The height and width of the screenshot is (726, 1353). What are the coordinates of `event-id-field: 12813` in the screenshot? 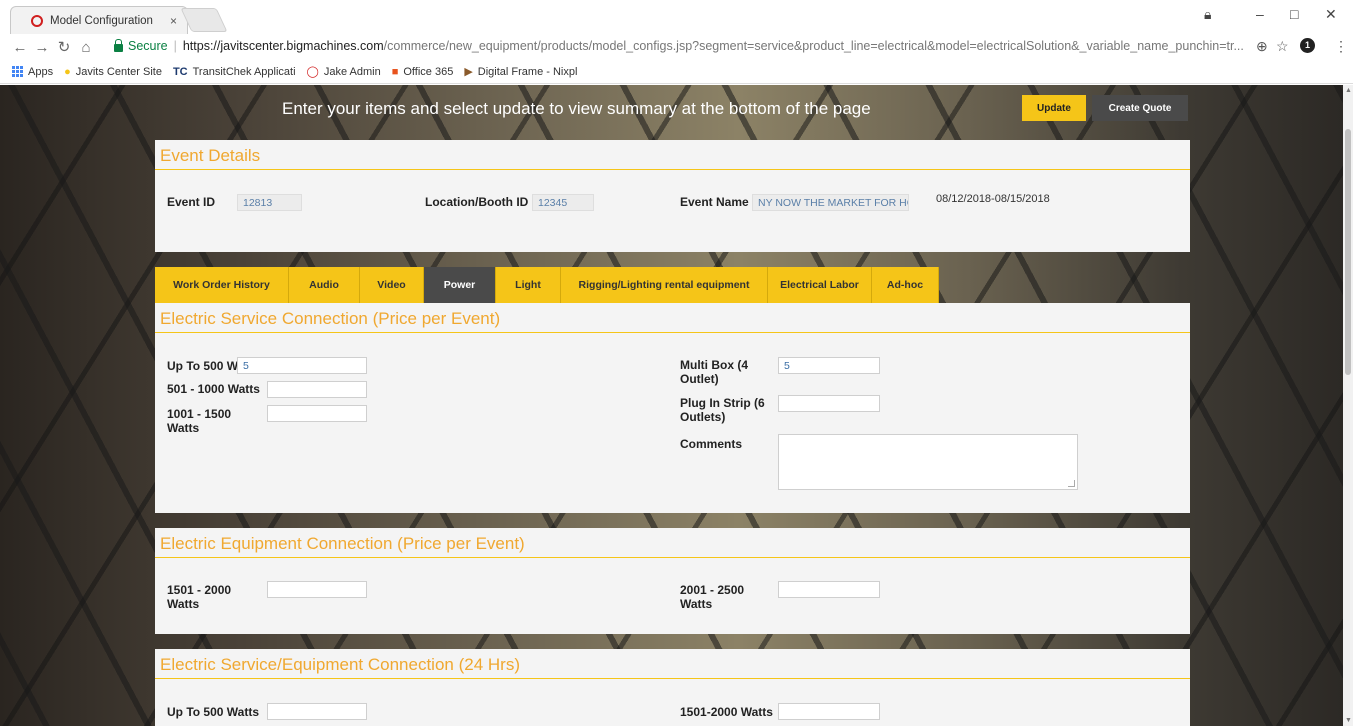 It's located at (269, 202).